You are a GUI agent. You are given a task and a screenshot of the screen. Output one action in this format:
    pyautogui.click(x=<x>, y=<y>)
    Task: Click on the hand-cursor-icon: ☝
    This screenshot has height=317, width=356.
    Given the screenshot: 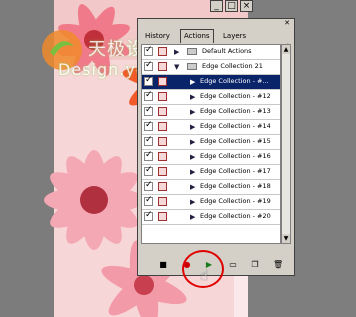 What is the action you would take?
    pyautogui.click(x=204, y=276)
    